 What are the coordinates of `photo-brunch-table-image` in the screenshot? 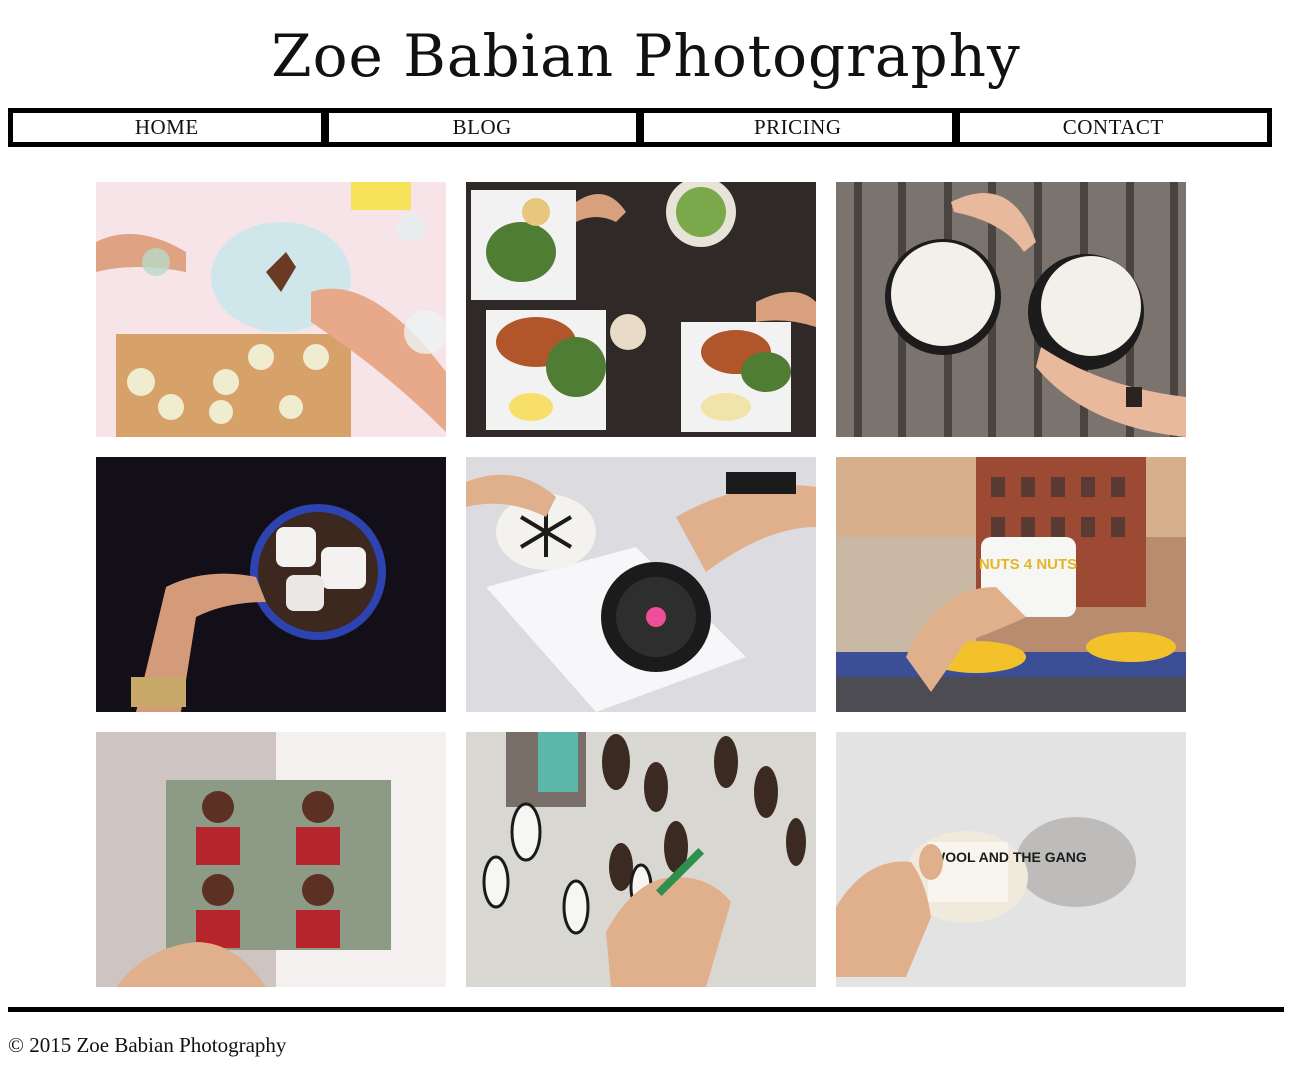 It's located at (641, 309).